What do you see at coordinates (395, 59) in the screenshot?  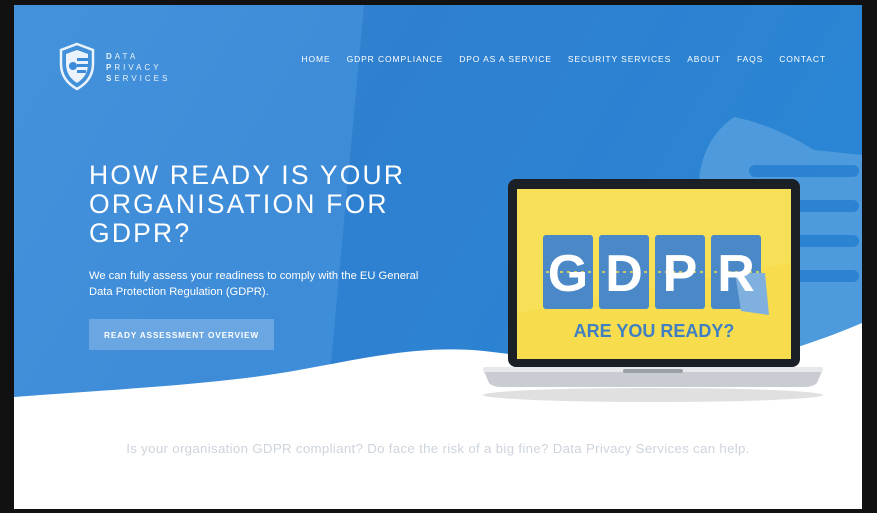 I see `nav-gdpr-compliance: GDPR COMPLIANCE` at bounding box center [395, 59].